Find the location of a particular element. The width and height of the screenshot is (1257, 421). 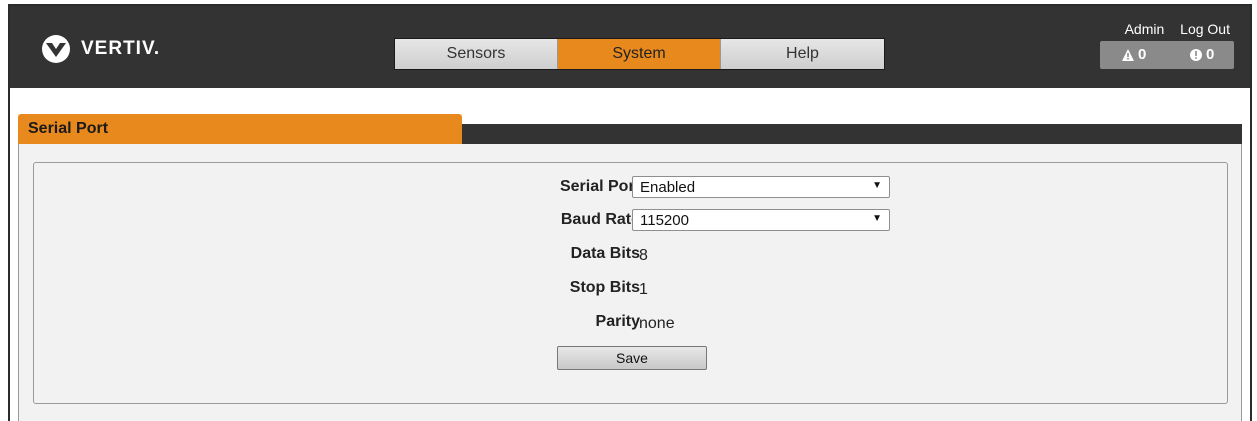

admin-link: Admin is located at coordinates (1145, 29).